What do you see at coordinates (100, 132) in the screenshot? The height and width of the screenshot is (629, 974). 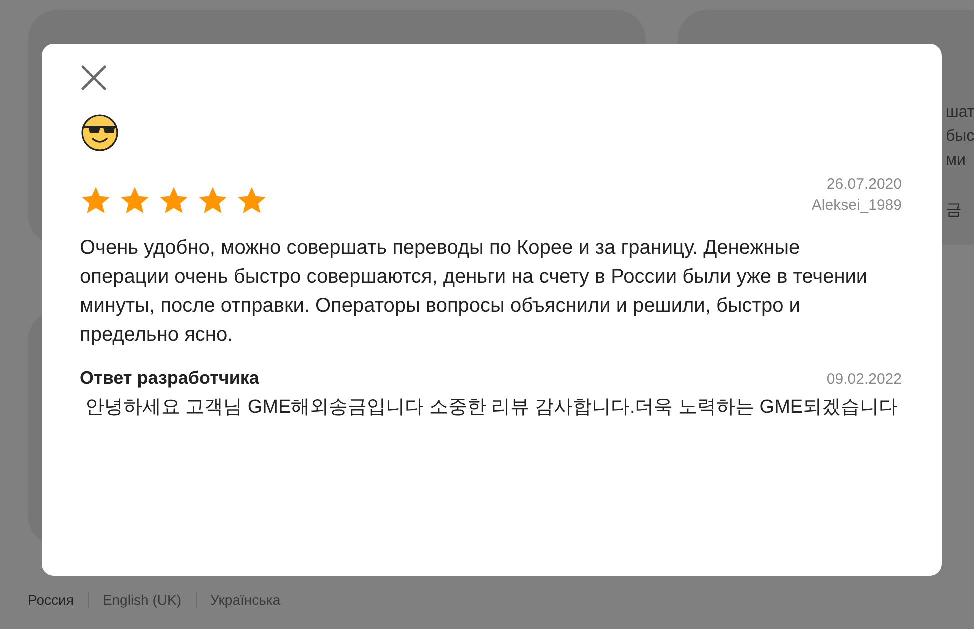 I see `sunglasses-face-icon` at bounding box center [100, 132].